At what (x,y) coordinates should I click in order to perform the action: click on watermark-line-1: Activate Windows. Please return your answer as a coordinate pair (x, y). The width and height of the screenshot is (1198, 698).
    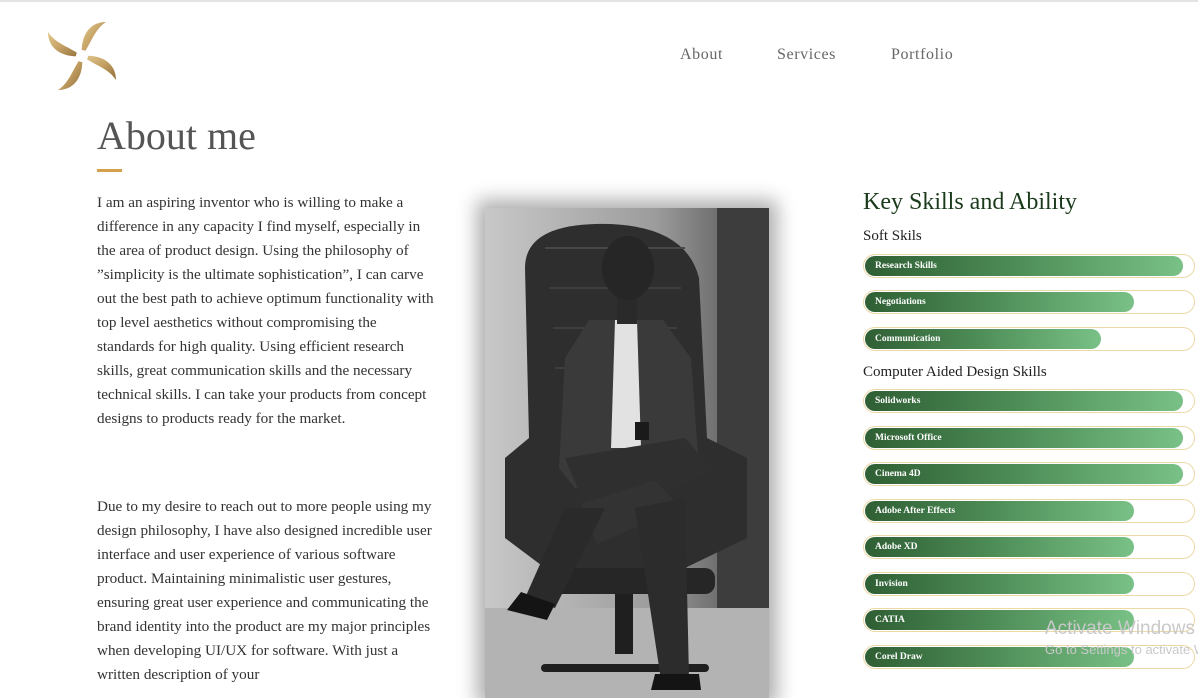
    Looking at the image, I should click on (1120, 628).